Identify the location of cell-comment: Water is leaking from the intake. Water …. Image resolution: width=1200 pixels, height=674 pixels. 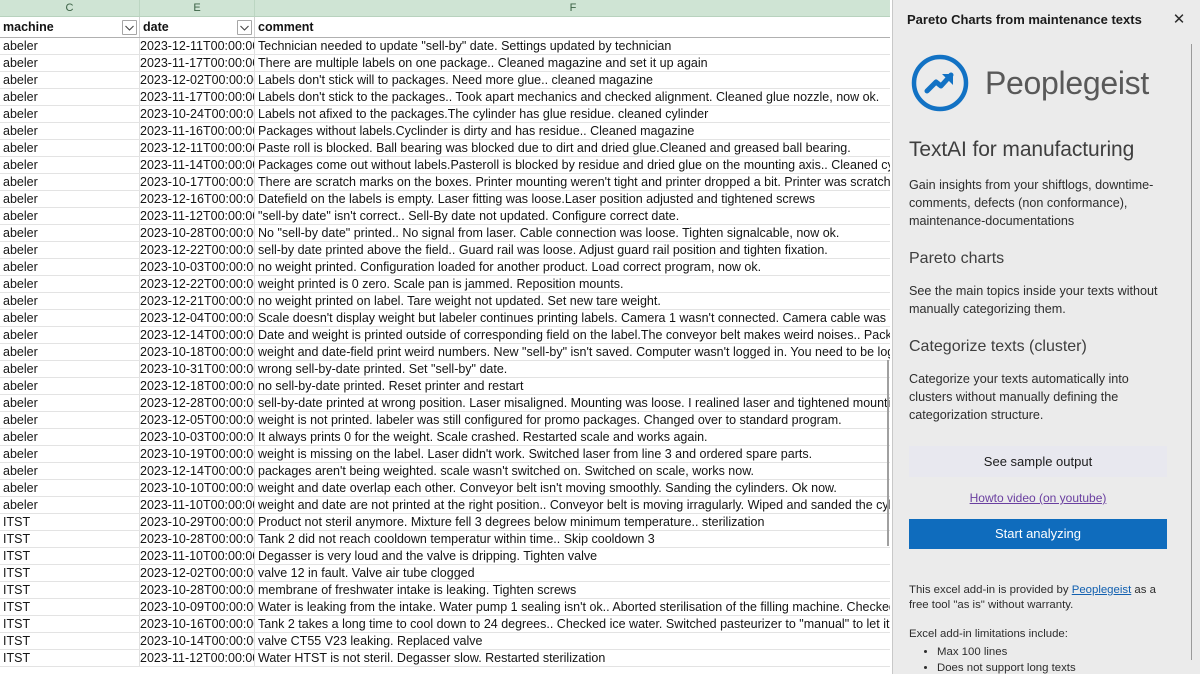
(573, 607).